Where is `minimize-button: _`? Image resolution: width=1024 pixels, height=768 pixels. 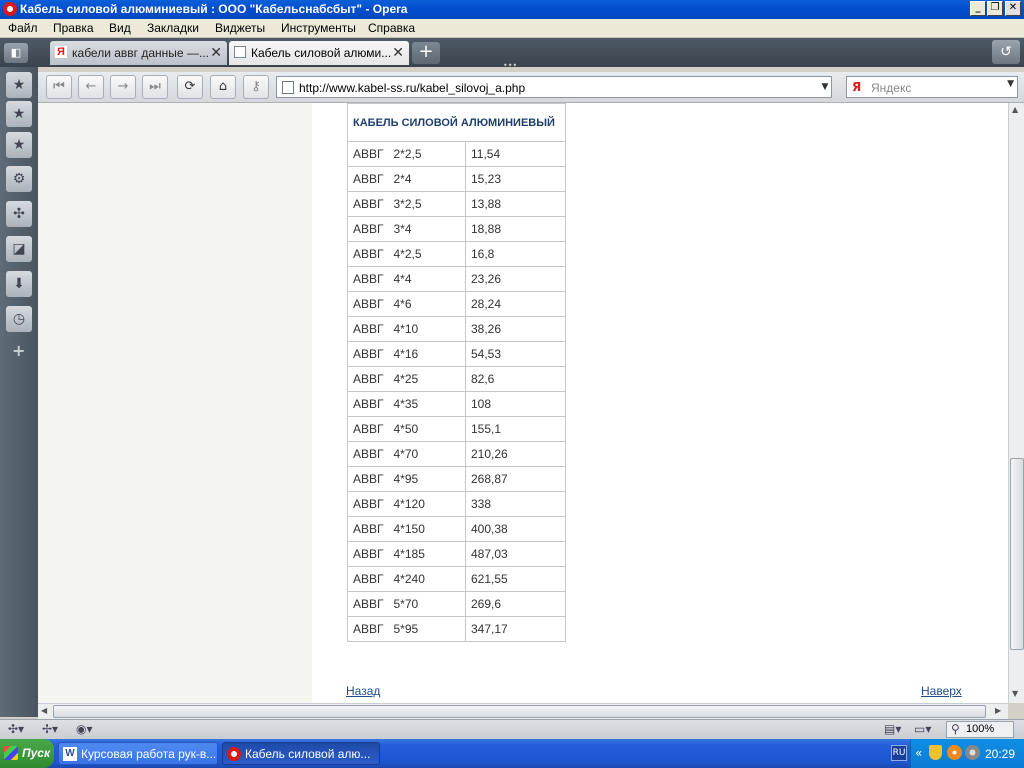 minimize-button: _ is located at coordinates (978, 8).